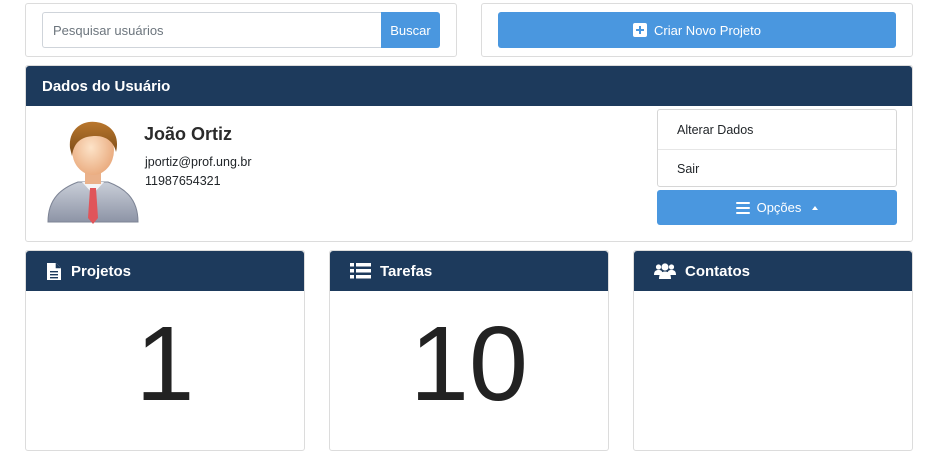 This screenshot has width=927, height=476. Describe the element at coordinates (815, 207) in the screenshot. I see `caret-up-icon` at that location.